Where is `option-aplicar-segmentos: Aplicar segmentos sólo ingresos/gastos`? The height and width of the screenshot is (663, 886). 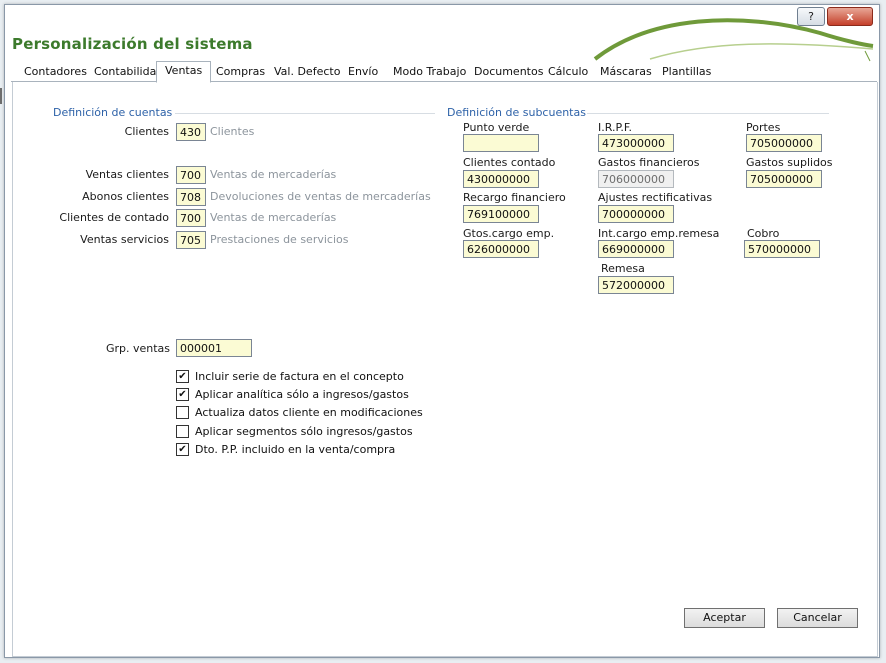
option-aplicar-segmentos: Aplicar segmentos sólo ingresos/gastos is located at coordinates (294, 431).